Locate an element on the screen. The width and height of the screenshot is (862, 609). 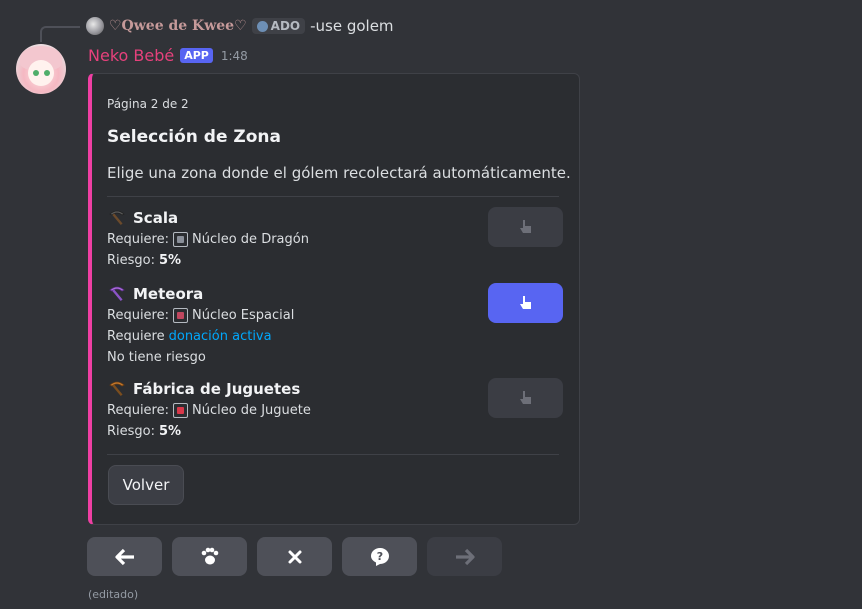
donation-link: donación activa is located at coordinates (220, 336).